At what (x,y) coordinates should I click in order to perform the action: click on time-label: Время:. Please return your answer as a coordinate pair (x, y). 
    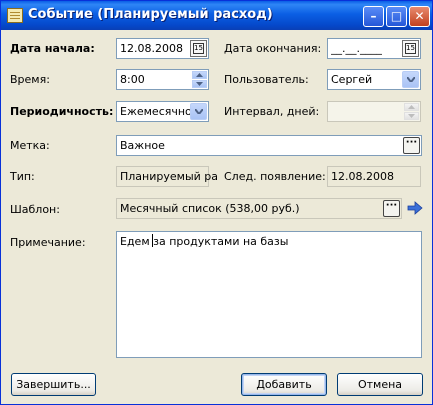
    Looking at the image, I should click on (30, 79).